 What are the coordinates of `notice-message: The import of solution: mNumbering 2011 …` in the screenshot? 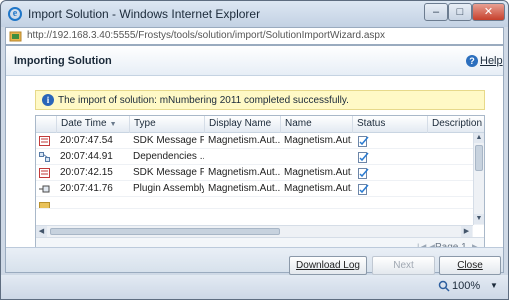 It's located at (203, 100).